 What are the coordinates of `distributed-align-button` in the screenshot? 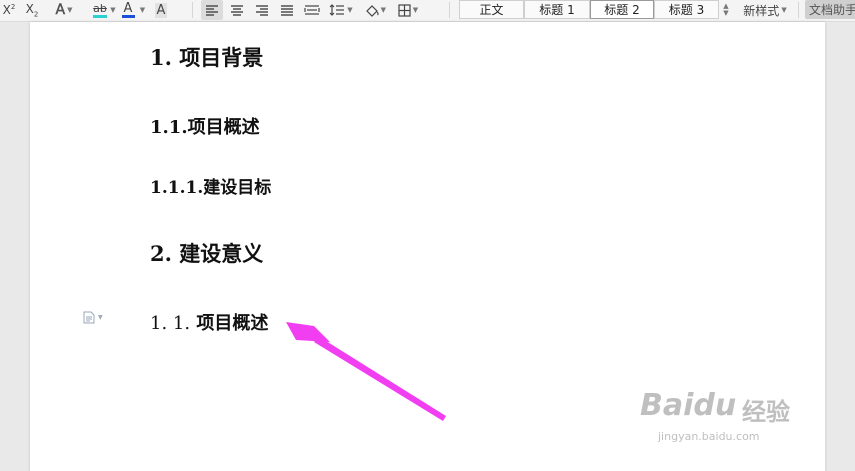 It's located at (312, 10).